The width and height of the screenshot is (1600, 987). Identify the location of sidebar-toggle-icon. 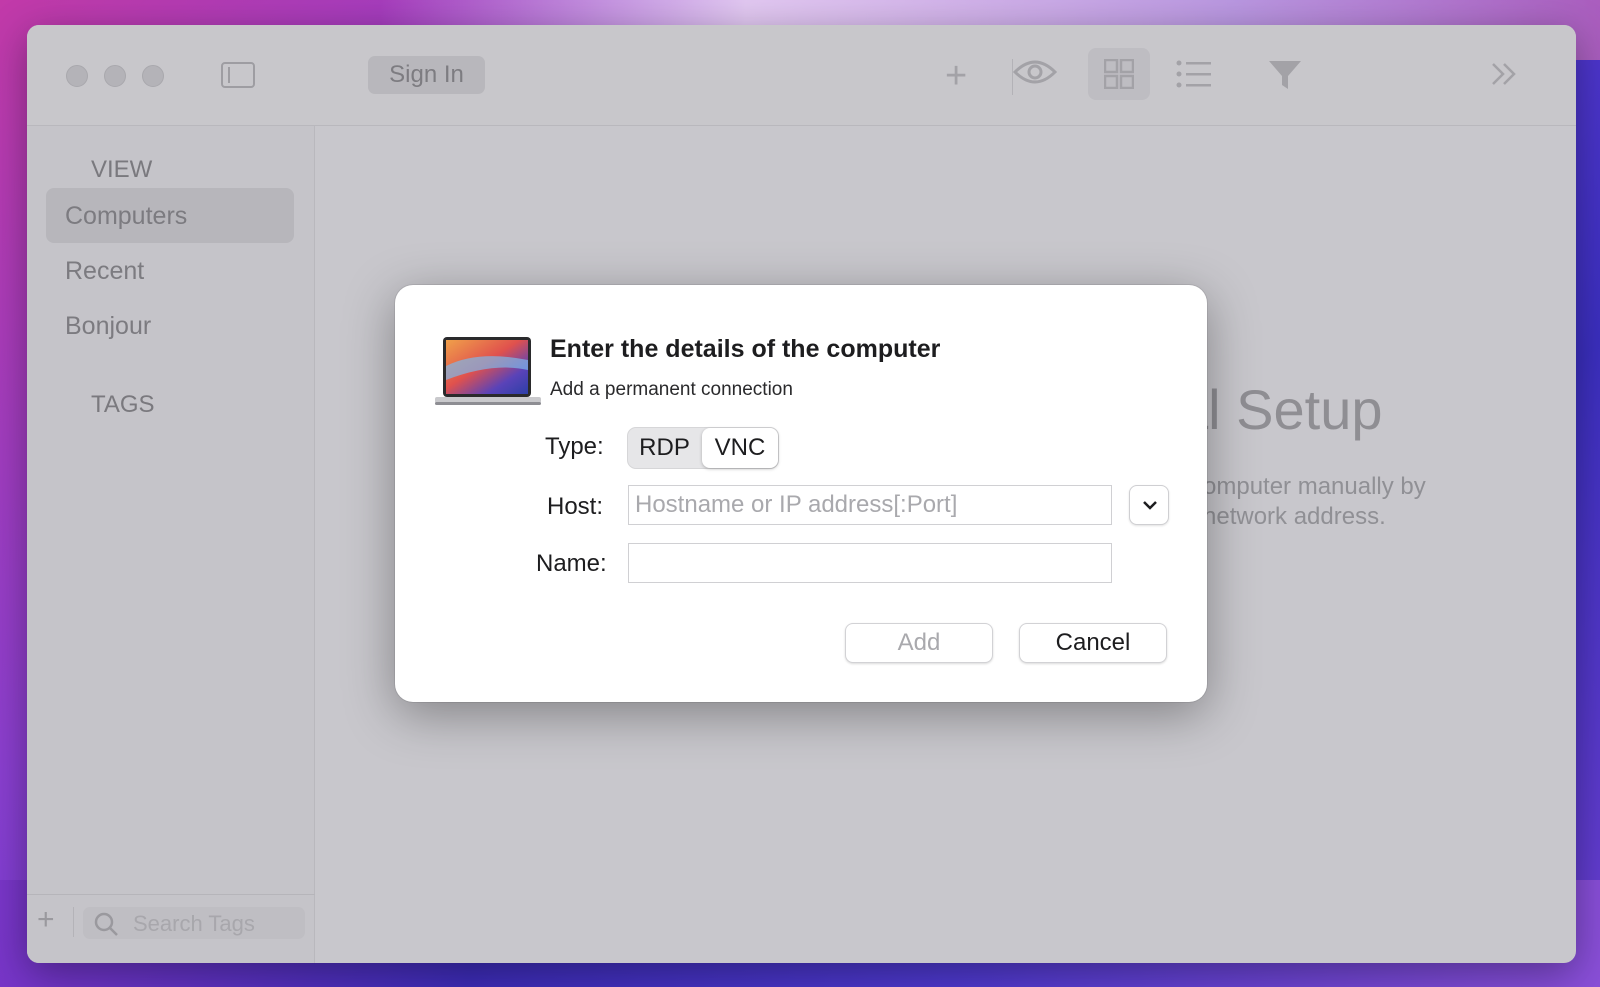
(238, 75).